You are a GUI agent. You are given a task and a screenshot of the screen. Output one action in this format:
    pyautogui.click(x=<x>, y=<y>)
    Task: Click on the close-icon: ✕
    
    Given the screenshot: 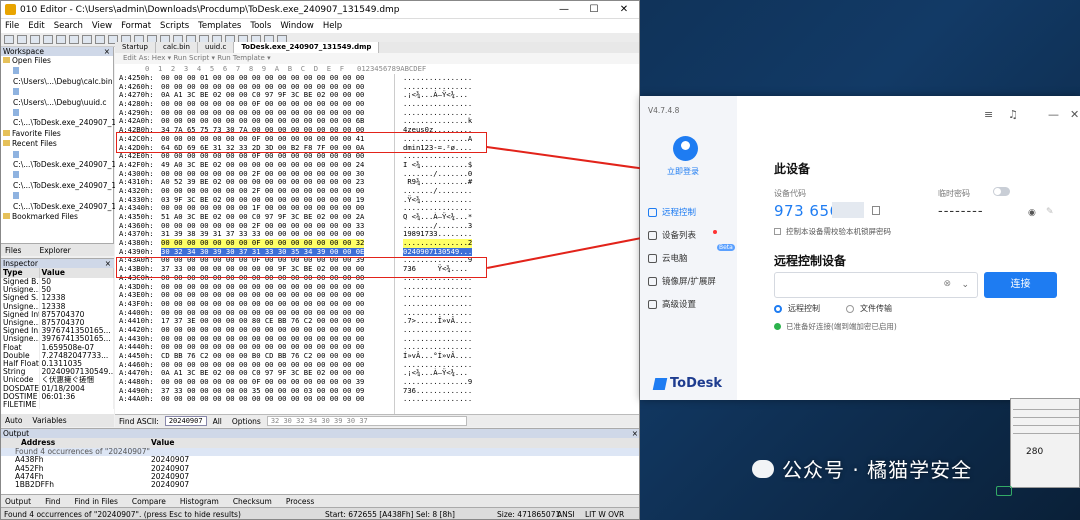 What is the action you would take?
    pyautogui.click(x=1074, y=114)
    